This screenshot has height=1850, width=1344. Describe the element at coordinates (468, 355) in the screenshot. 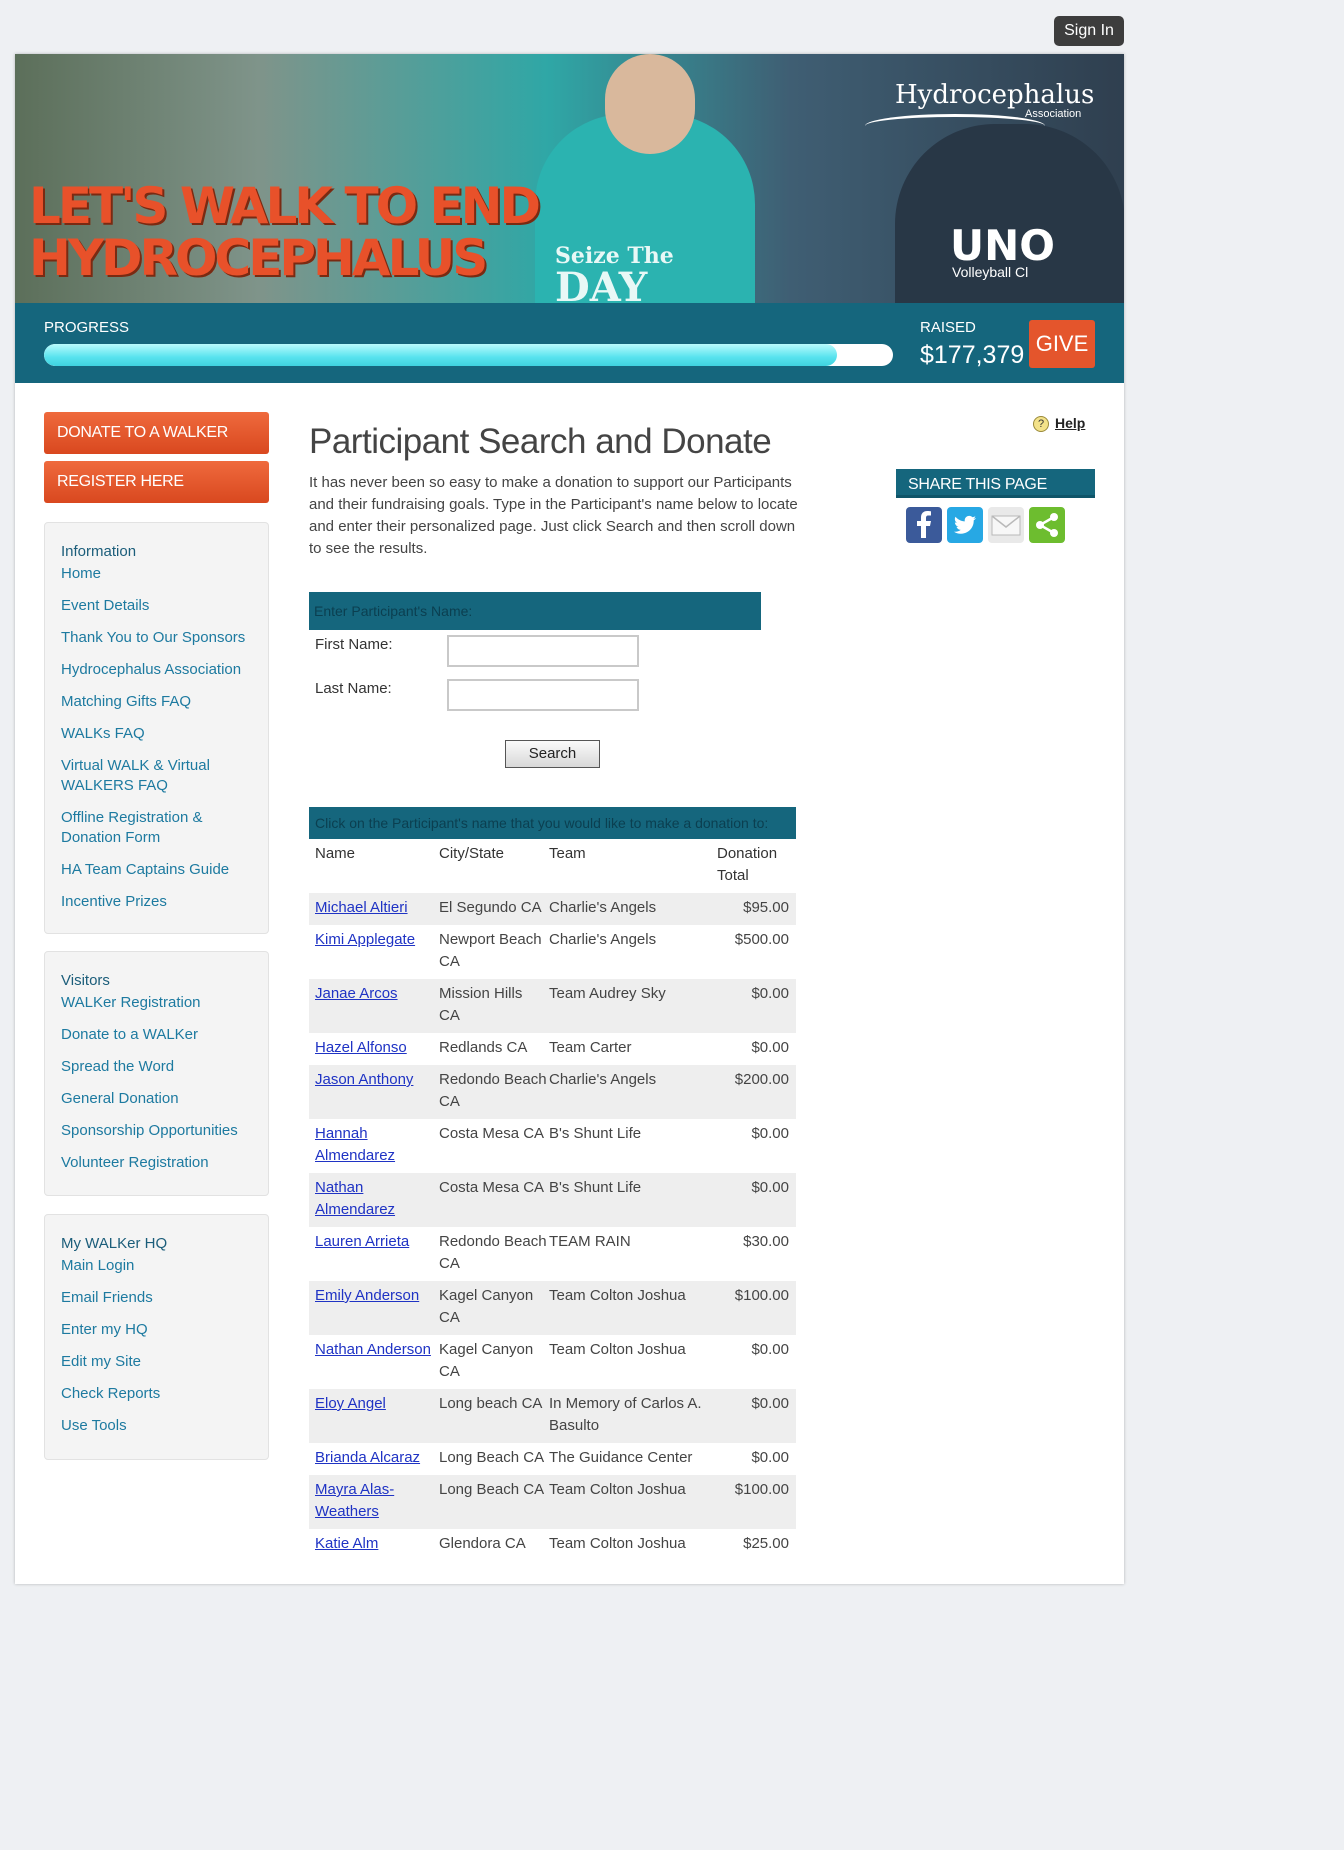

I see `progress-track` at that location.